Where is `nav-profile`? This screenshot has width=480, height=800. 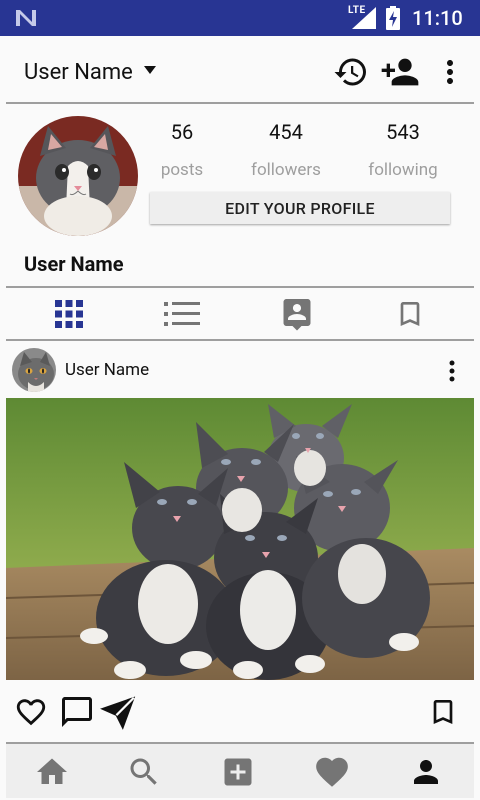 nav-profile is located at coordinates (426, 772).